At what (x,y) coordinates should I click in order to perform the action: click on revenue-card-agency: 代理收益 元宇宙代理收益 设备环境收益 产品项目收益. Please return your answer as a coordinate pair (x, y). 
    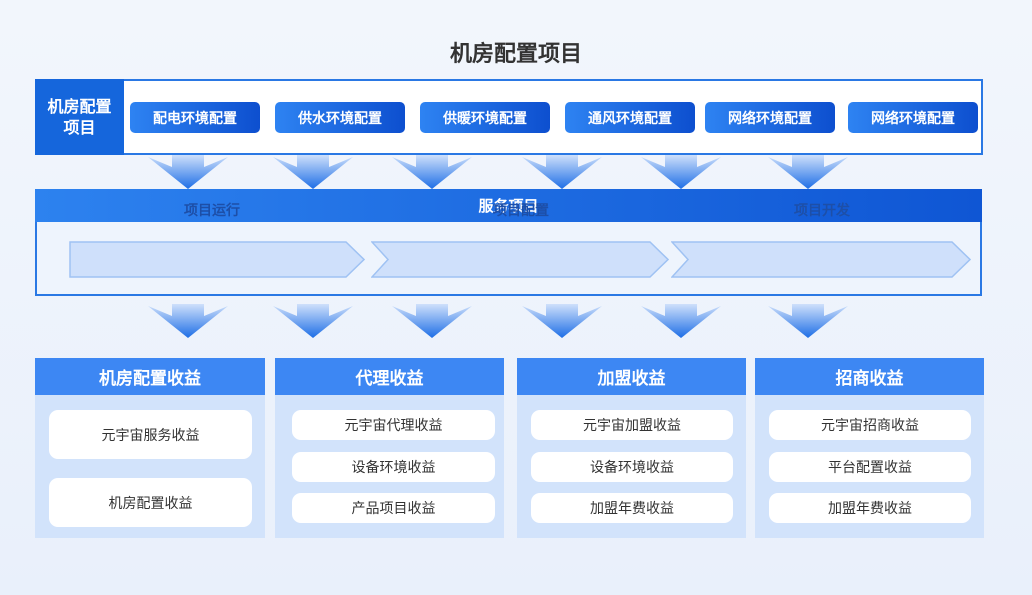
    Looking at the image, I should click on (389, 448).